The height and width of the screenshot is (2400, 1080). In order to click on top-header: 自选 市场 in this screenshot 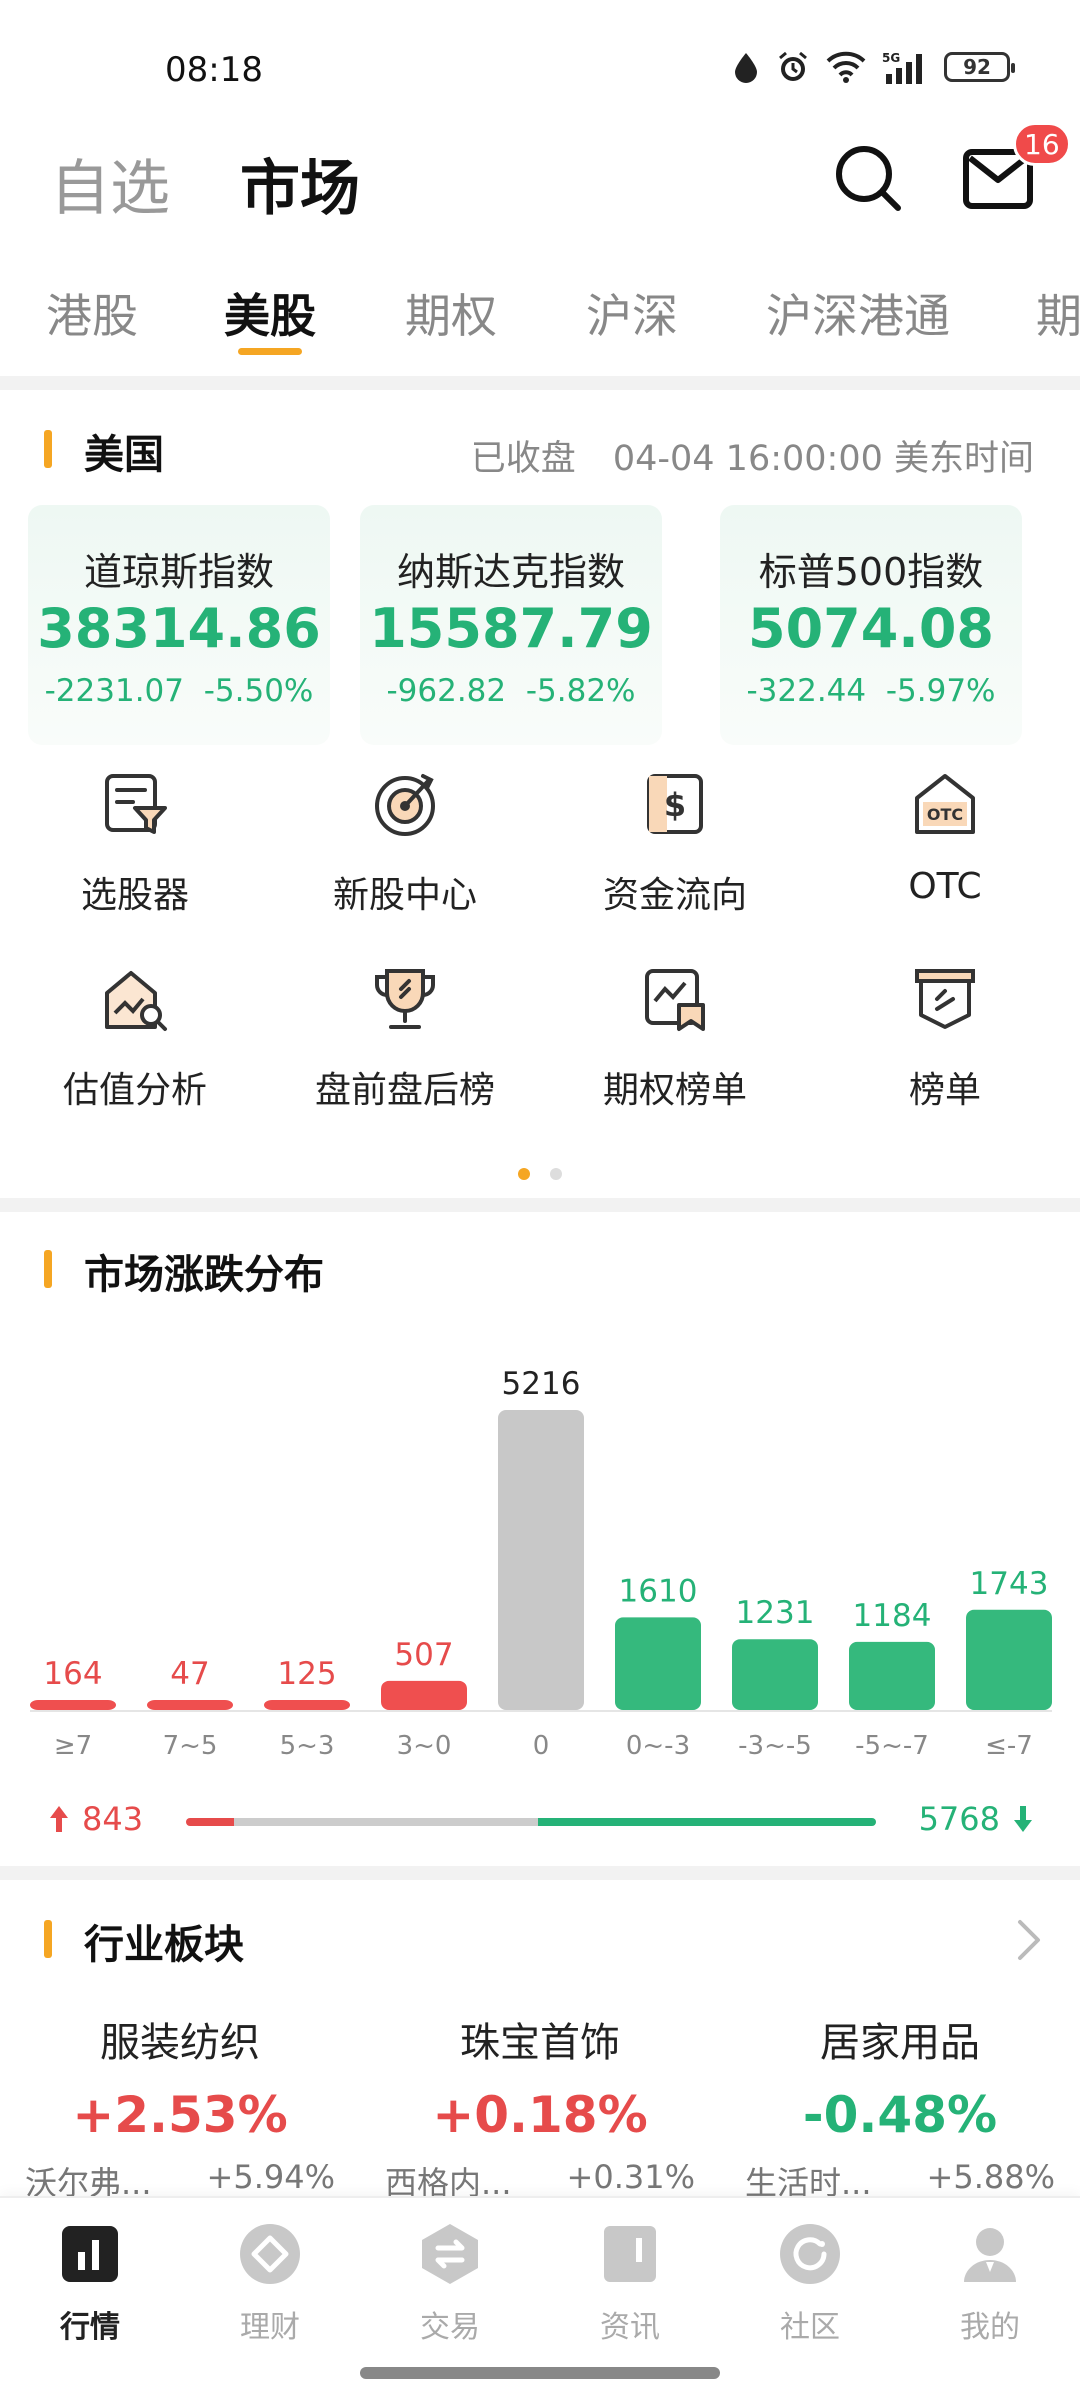, I will do `click(540, 180)`.